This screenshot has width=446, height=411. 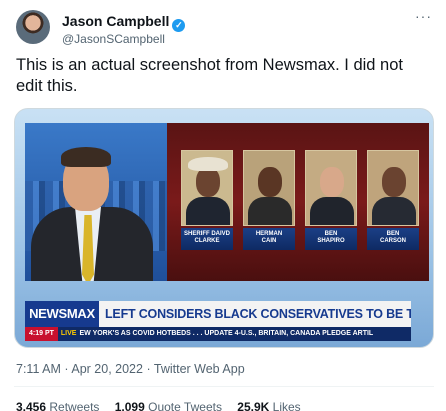 I want to click on nameplate-line2: CARSON, so click(x=392, y=241).